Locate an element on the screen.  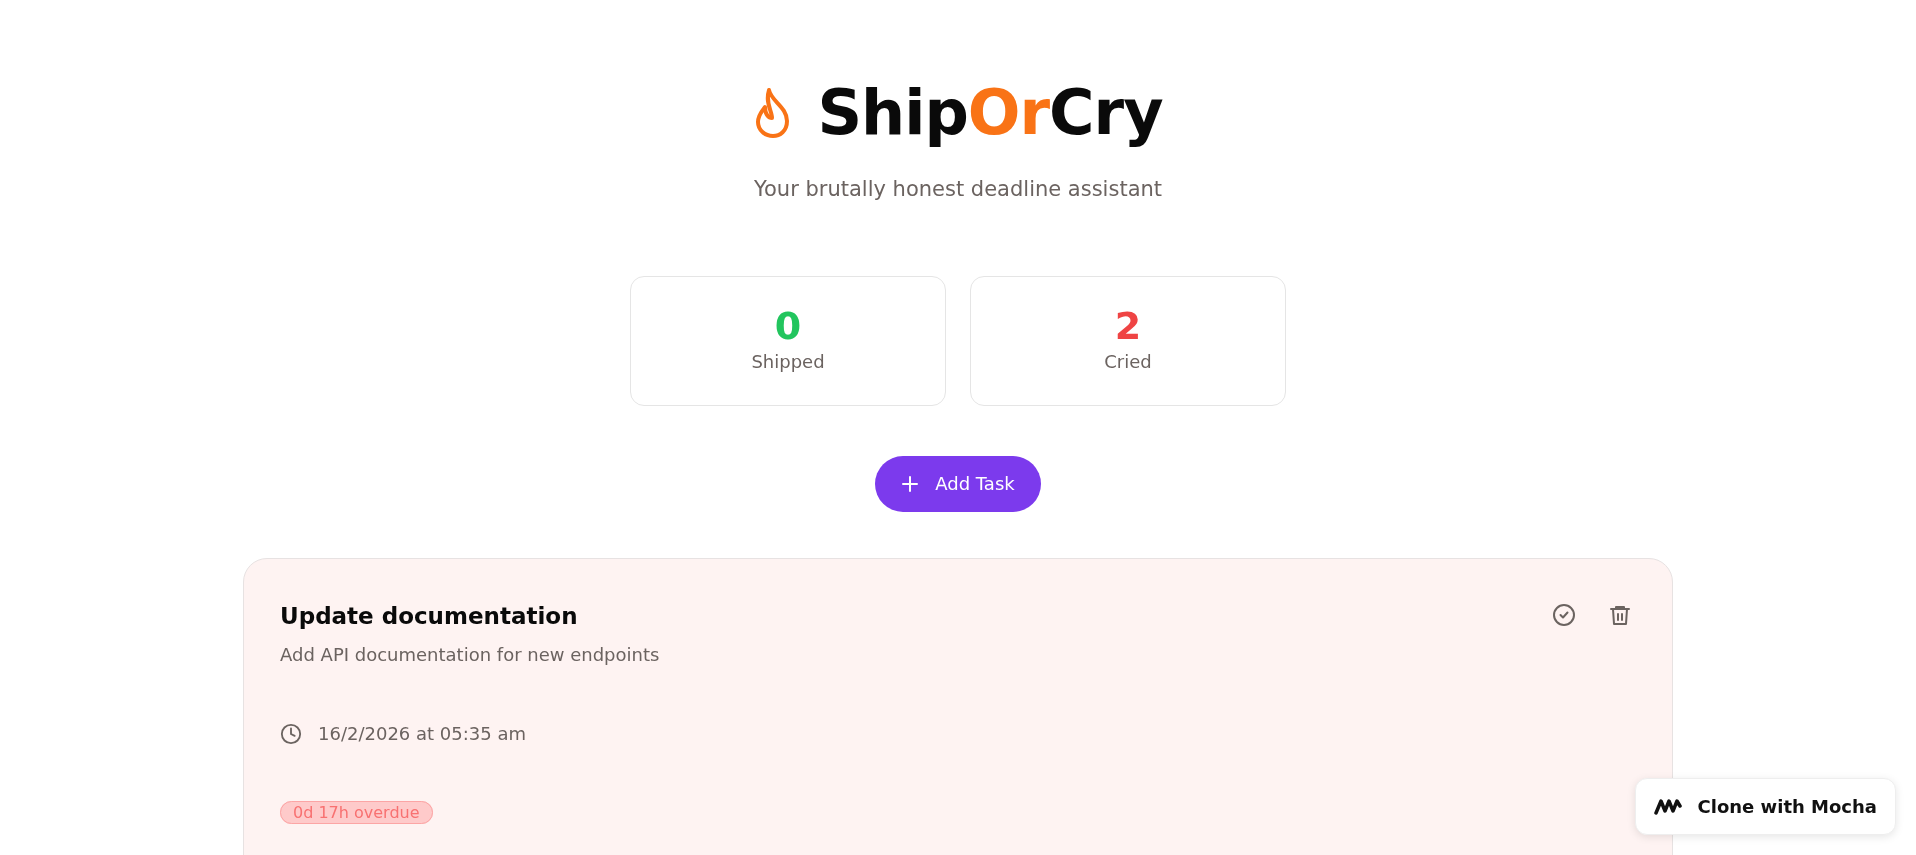
deadline-text: 16/2/2026 at 05:35 am is located at coordinates (422, 734).